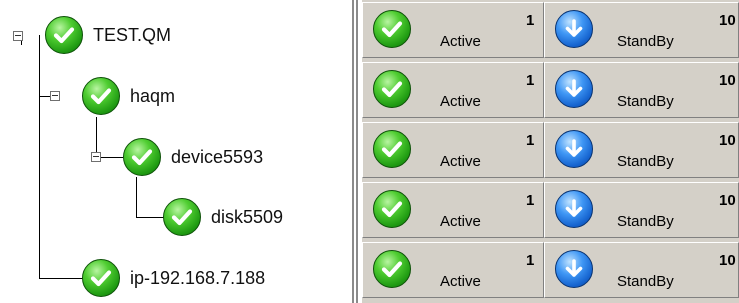 The image size is (739, 303). What do you see at coordinates (128, 96) in the screenshot?
I see `tree-node-haqm: haqm` at bounding box center [128, 96].